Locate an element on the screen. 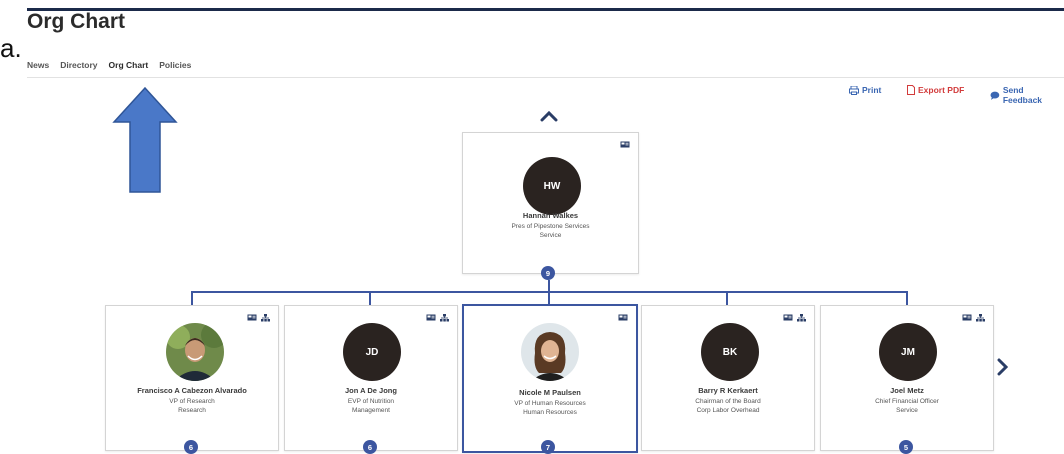 This screenshot has width=1064, height=454. person-department: Management is located at coordinates (371, 410).